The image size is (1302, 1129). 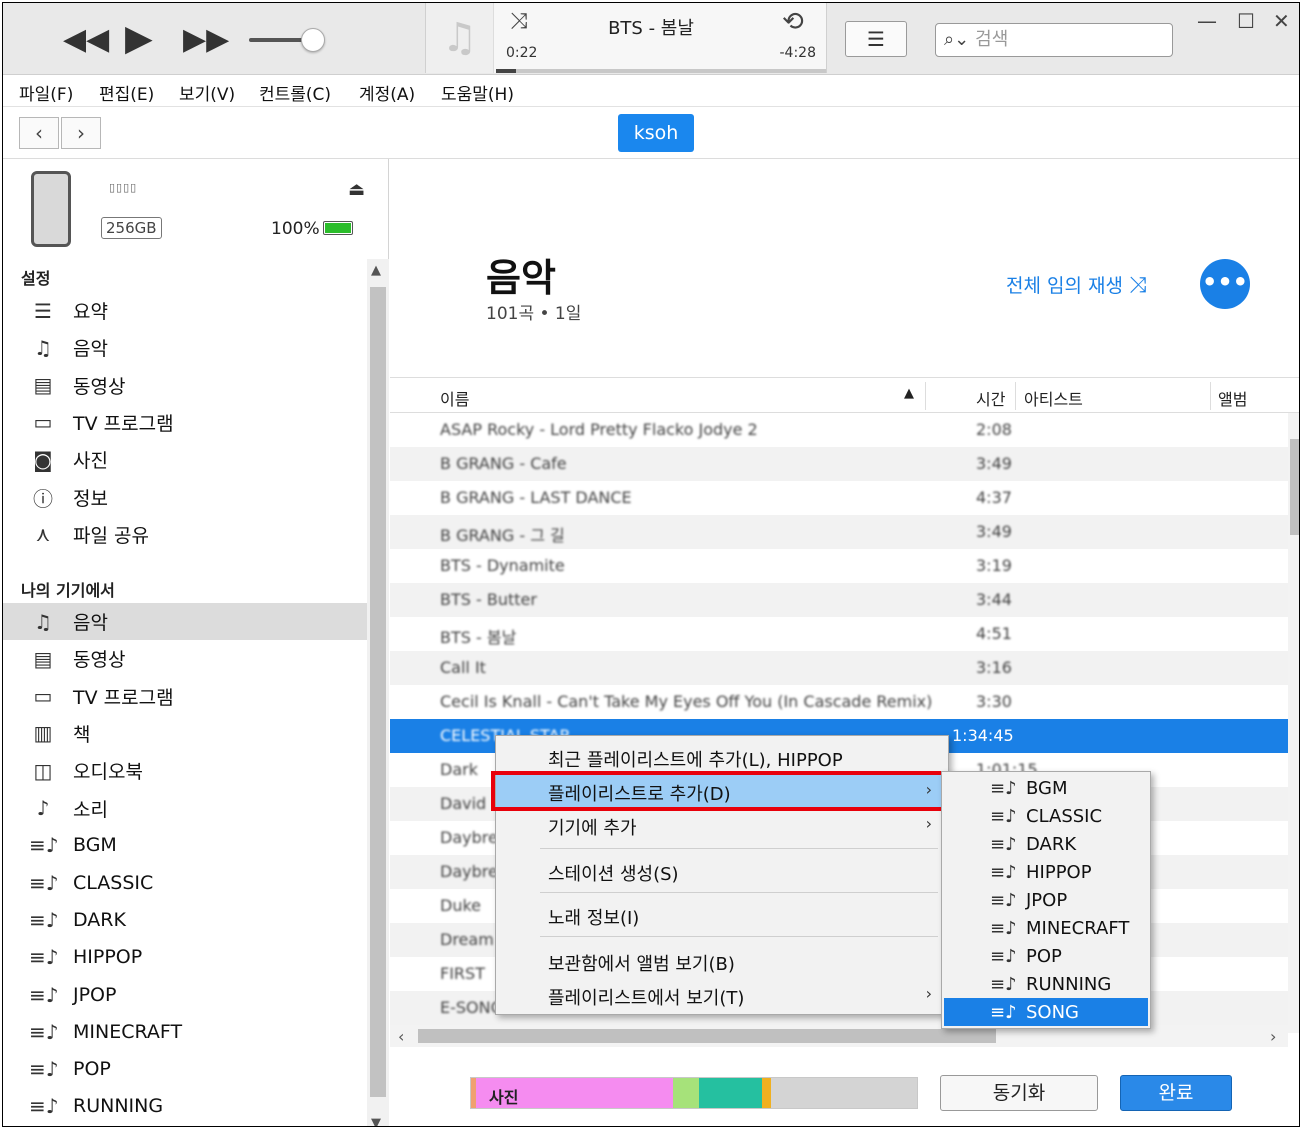 I want to click on ctx-add-to-device: 기기에 추가 ›, so click(x=722, y=825).